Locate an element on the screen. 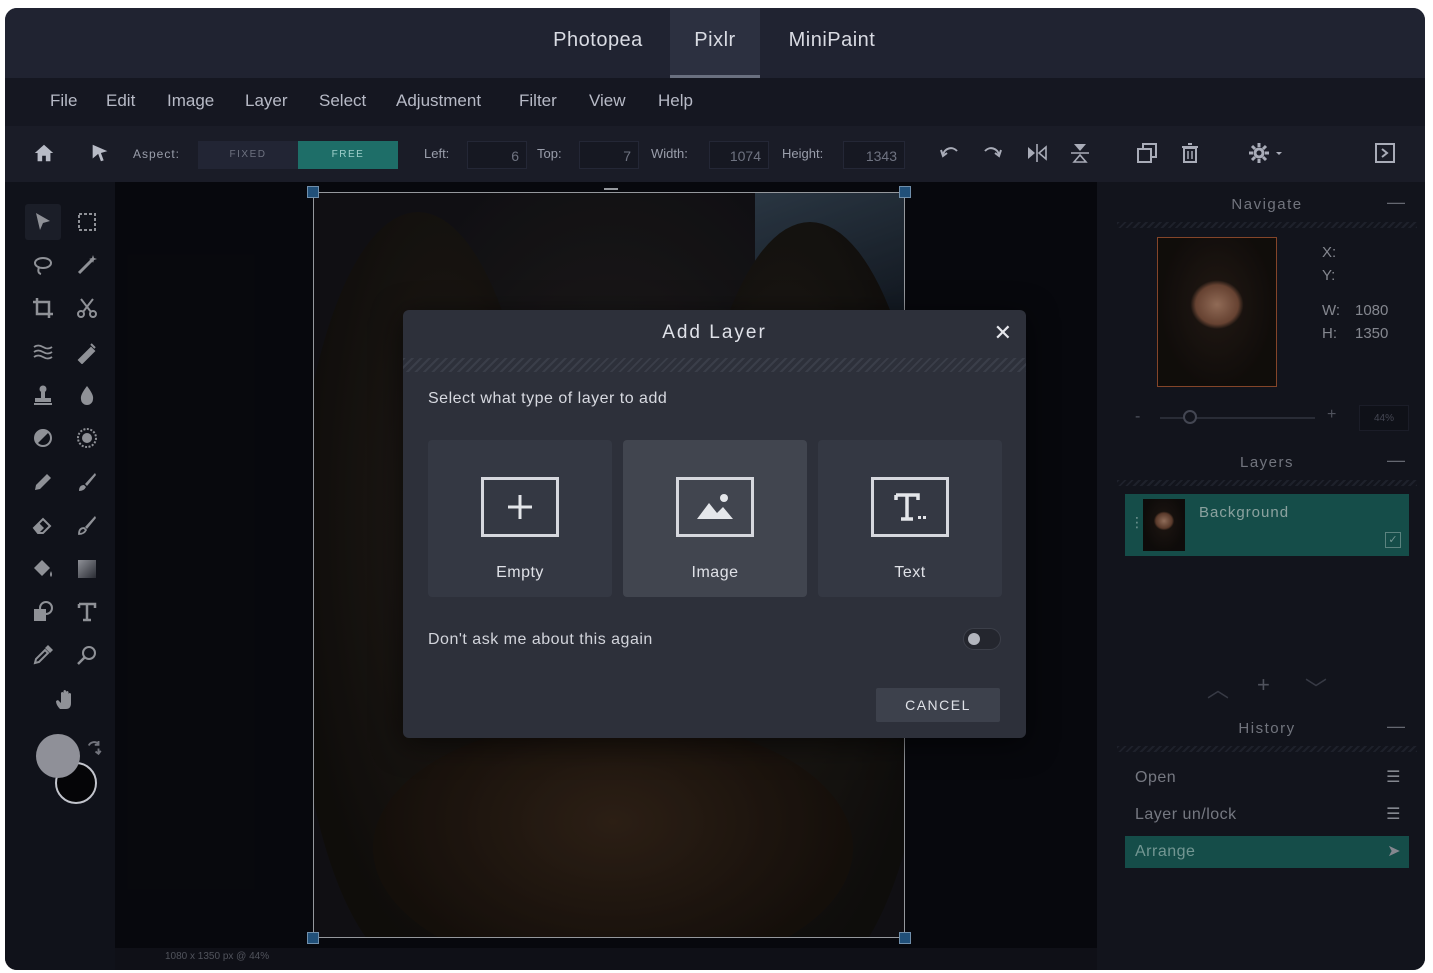 Image resolution: width=1433 pixels, height=973 pixels. dialog-subtitle: Select what type of layer to add is located at coordinates (548, 398).